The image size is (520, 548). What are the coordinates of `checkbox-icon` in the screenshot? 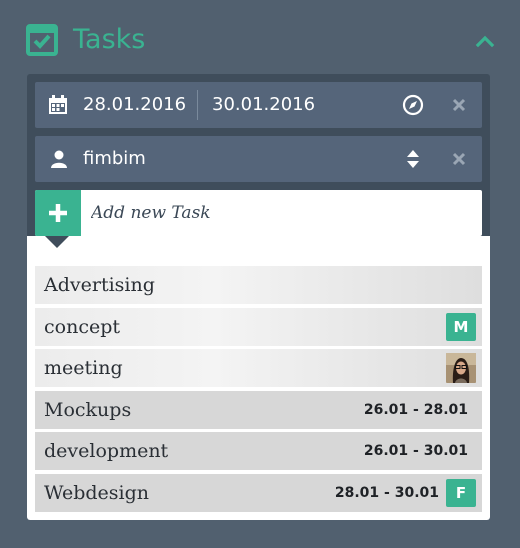 It's located at (42, 40).